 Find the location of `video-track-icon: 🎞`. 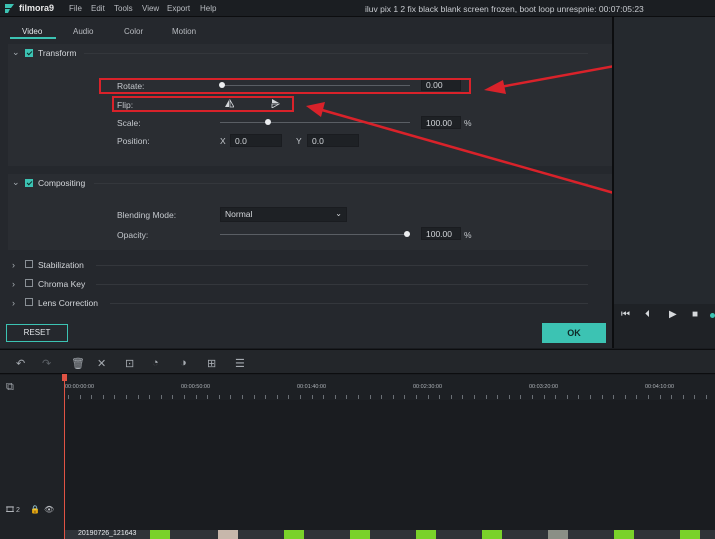

video-track-icon: 🎞 is located at coordinates (10, 509).